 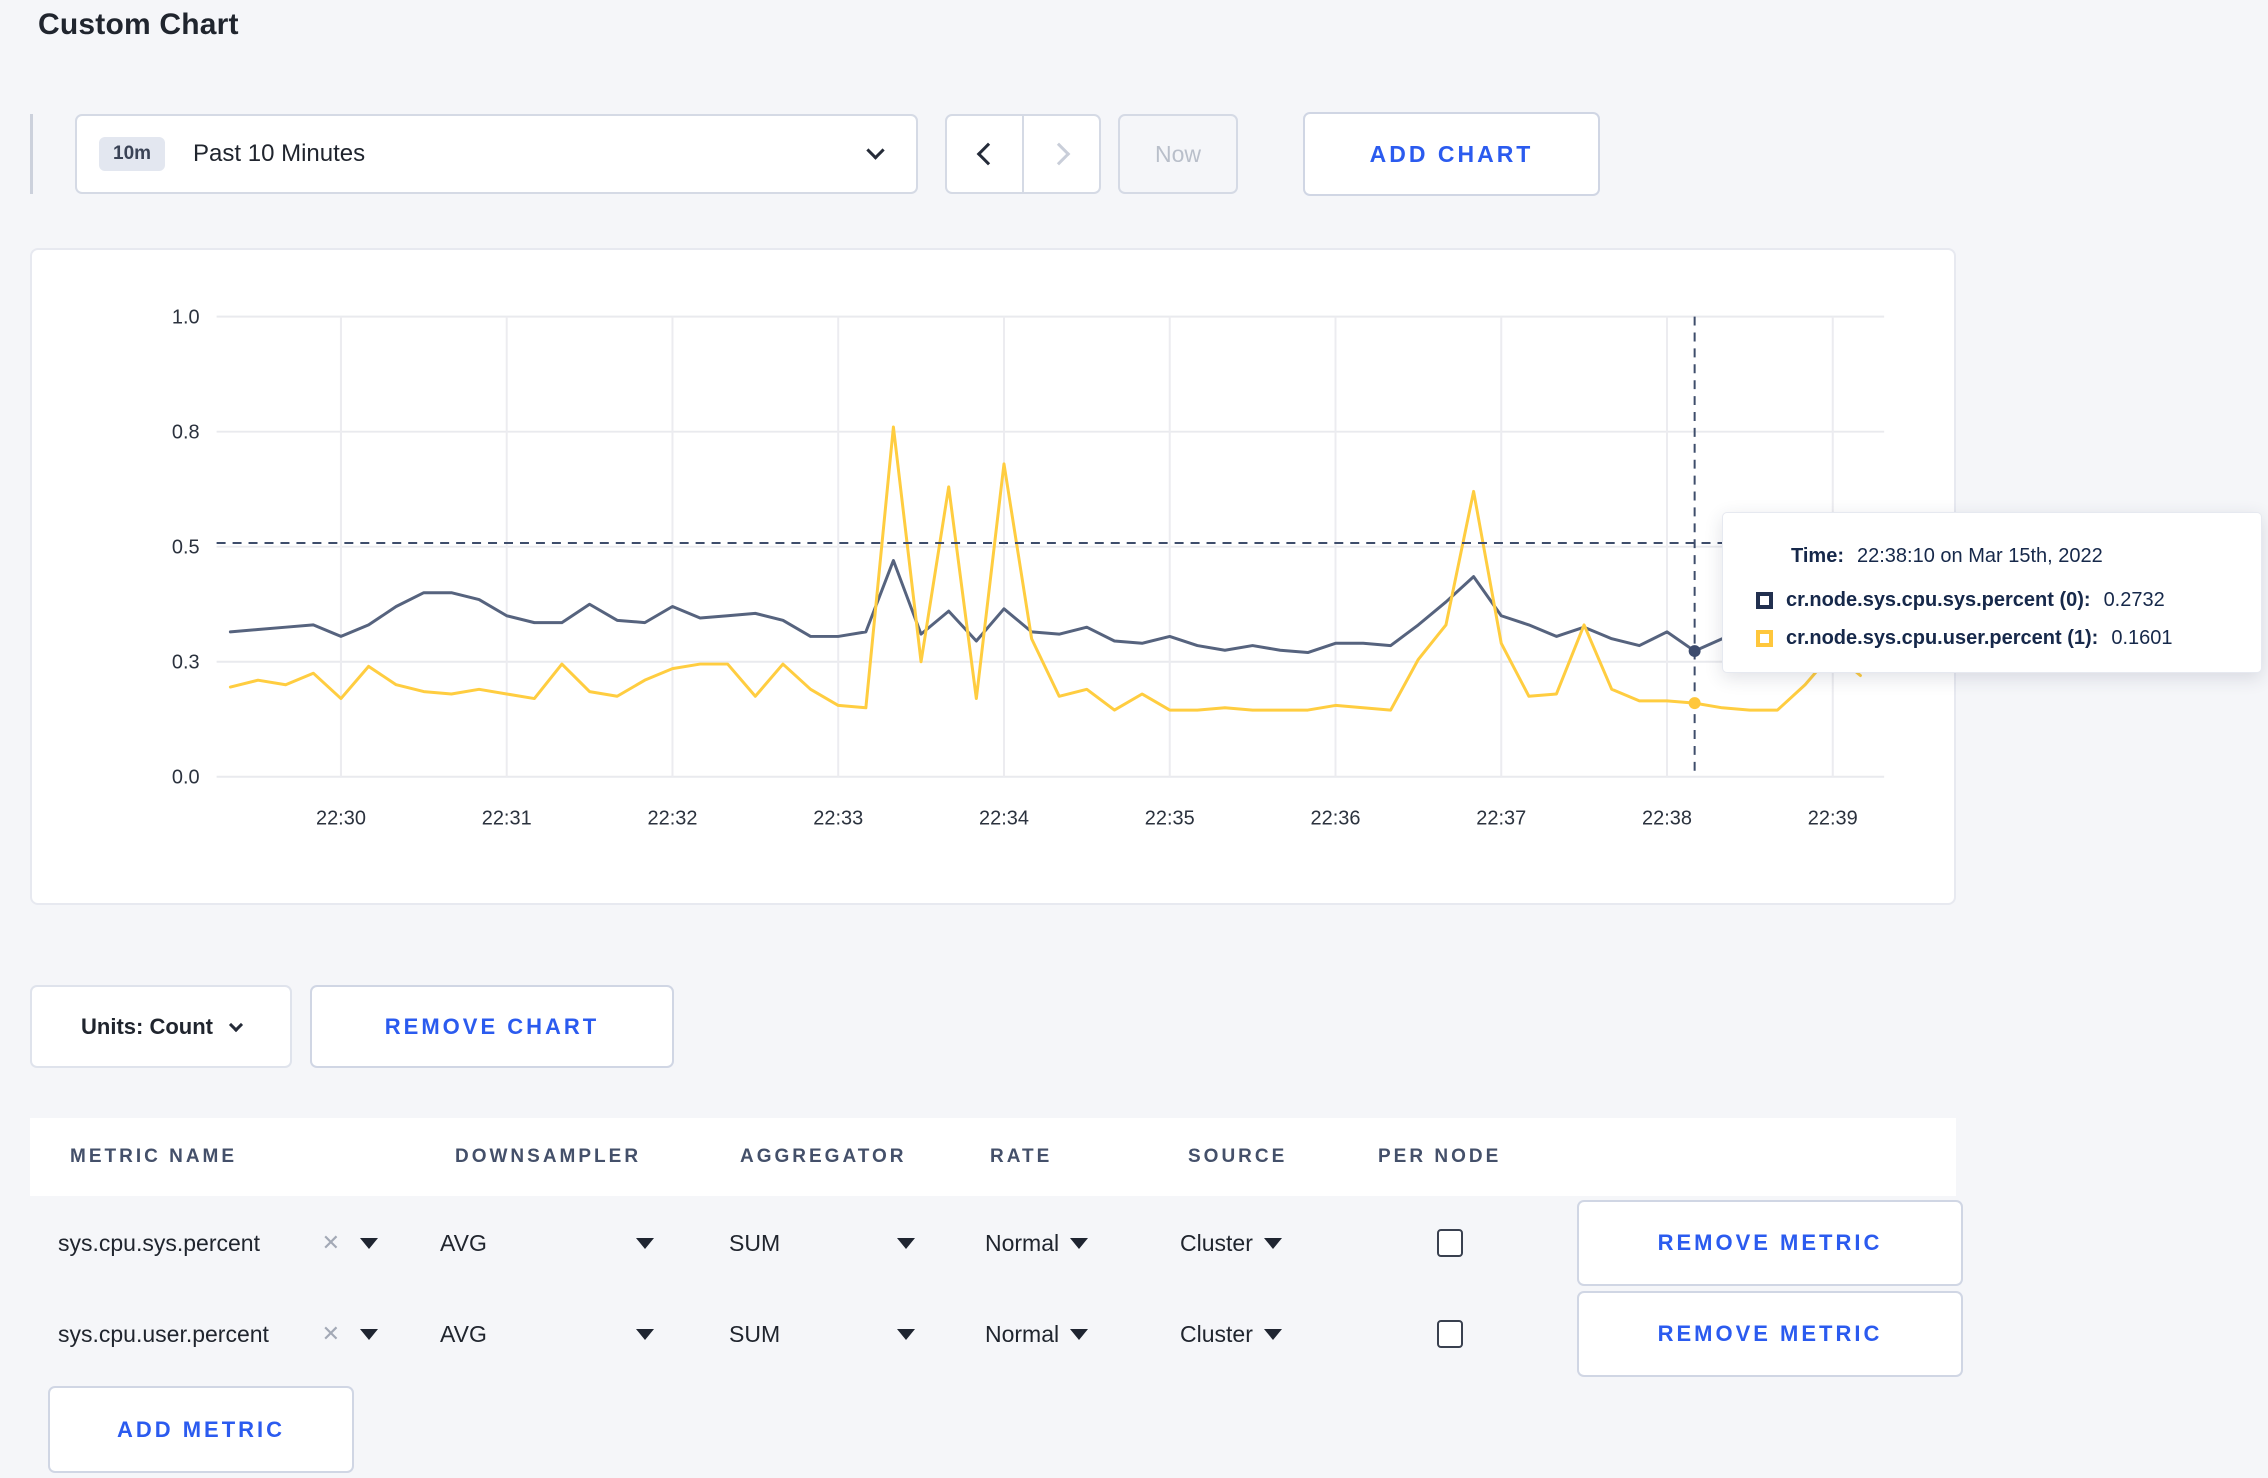 What do you see at coordinates (1440, 1156) in the screenshot?
I see `header-per-node: PER NODE` at bounding box center [1440, 1156].